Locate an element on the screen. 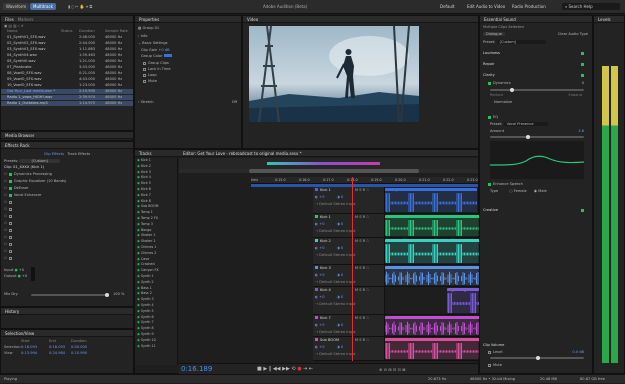  tab-files: Files is located at coordinates (9, 19).